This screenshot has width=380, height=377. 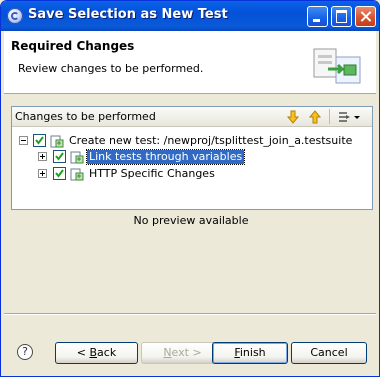 What do you see at coordinates (191, 220) in the screenshot?
I see `preview-message: No preview available` at bounding box center [191, 220].